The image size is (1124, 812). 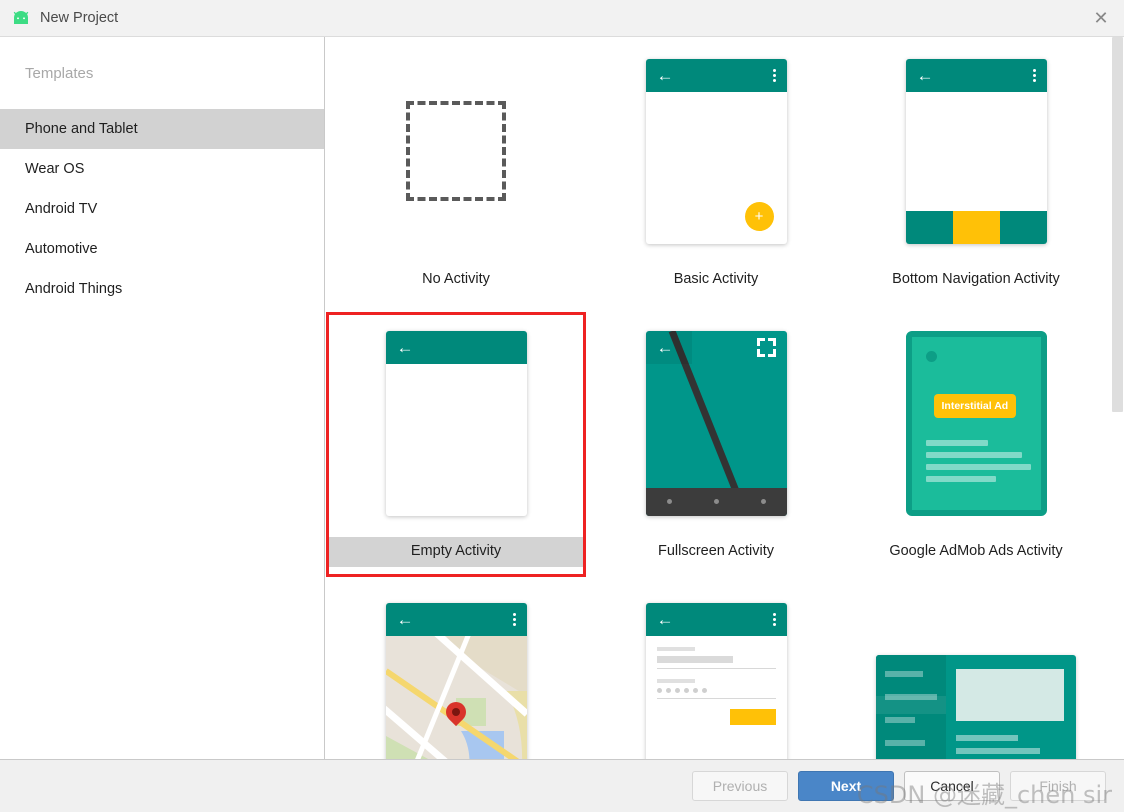 I want to click on dashed-square-icon, so click(x=456, y=151).